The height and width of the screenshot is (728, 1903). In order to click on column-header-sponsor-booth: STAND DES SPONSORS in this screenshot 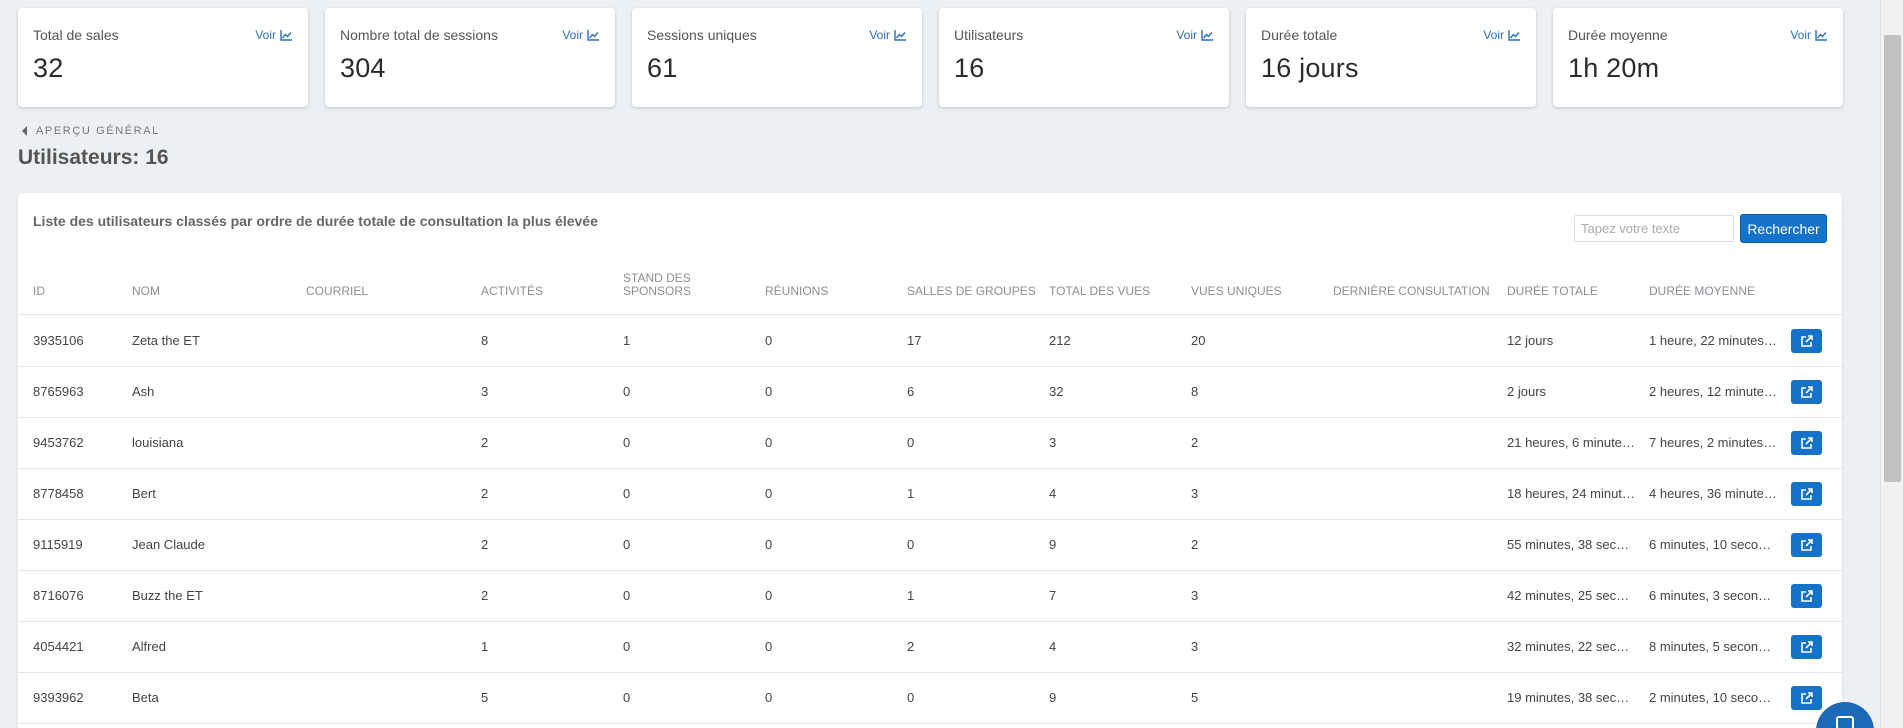, I will do `click(663, 285)`.